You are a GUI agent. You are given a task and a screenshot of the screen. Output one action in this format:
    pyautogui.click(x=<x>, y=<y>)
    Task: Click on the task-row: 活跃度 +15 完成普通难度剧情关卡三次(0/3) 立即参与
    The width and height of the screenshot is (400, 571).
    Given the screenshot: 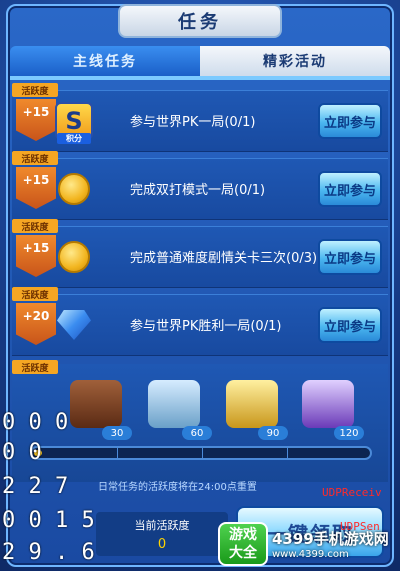 What is the action you would take?
    pyautogui.click(x=200, y=253)
    